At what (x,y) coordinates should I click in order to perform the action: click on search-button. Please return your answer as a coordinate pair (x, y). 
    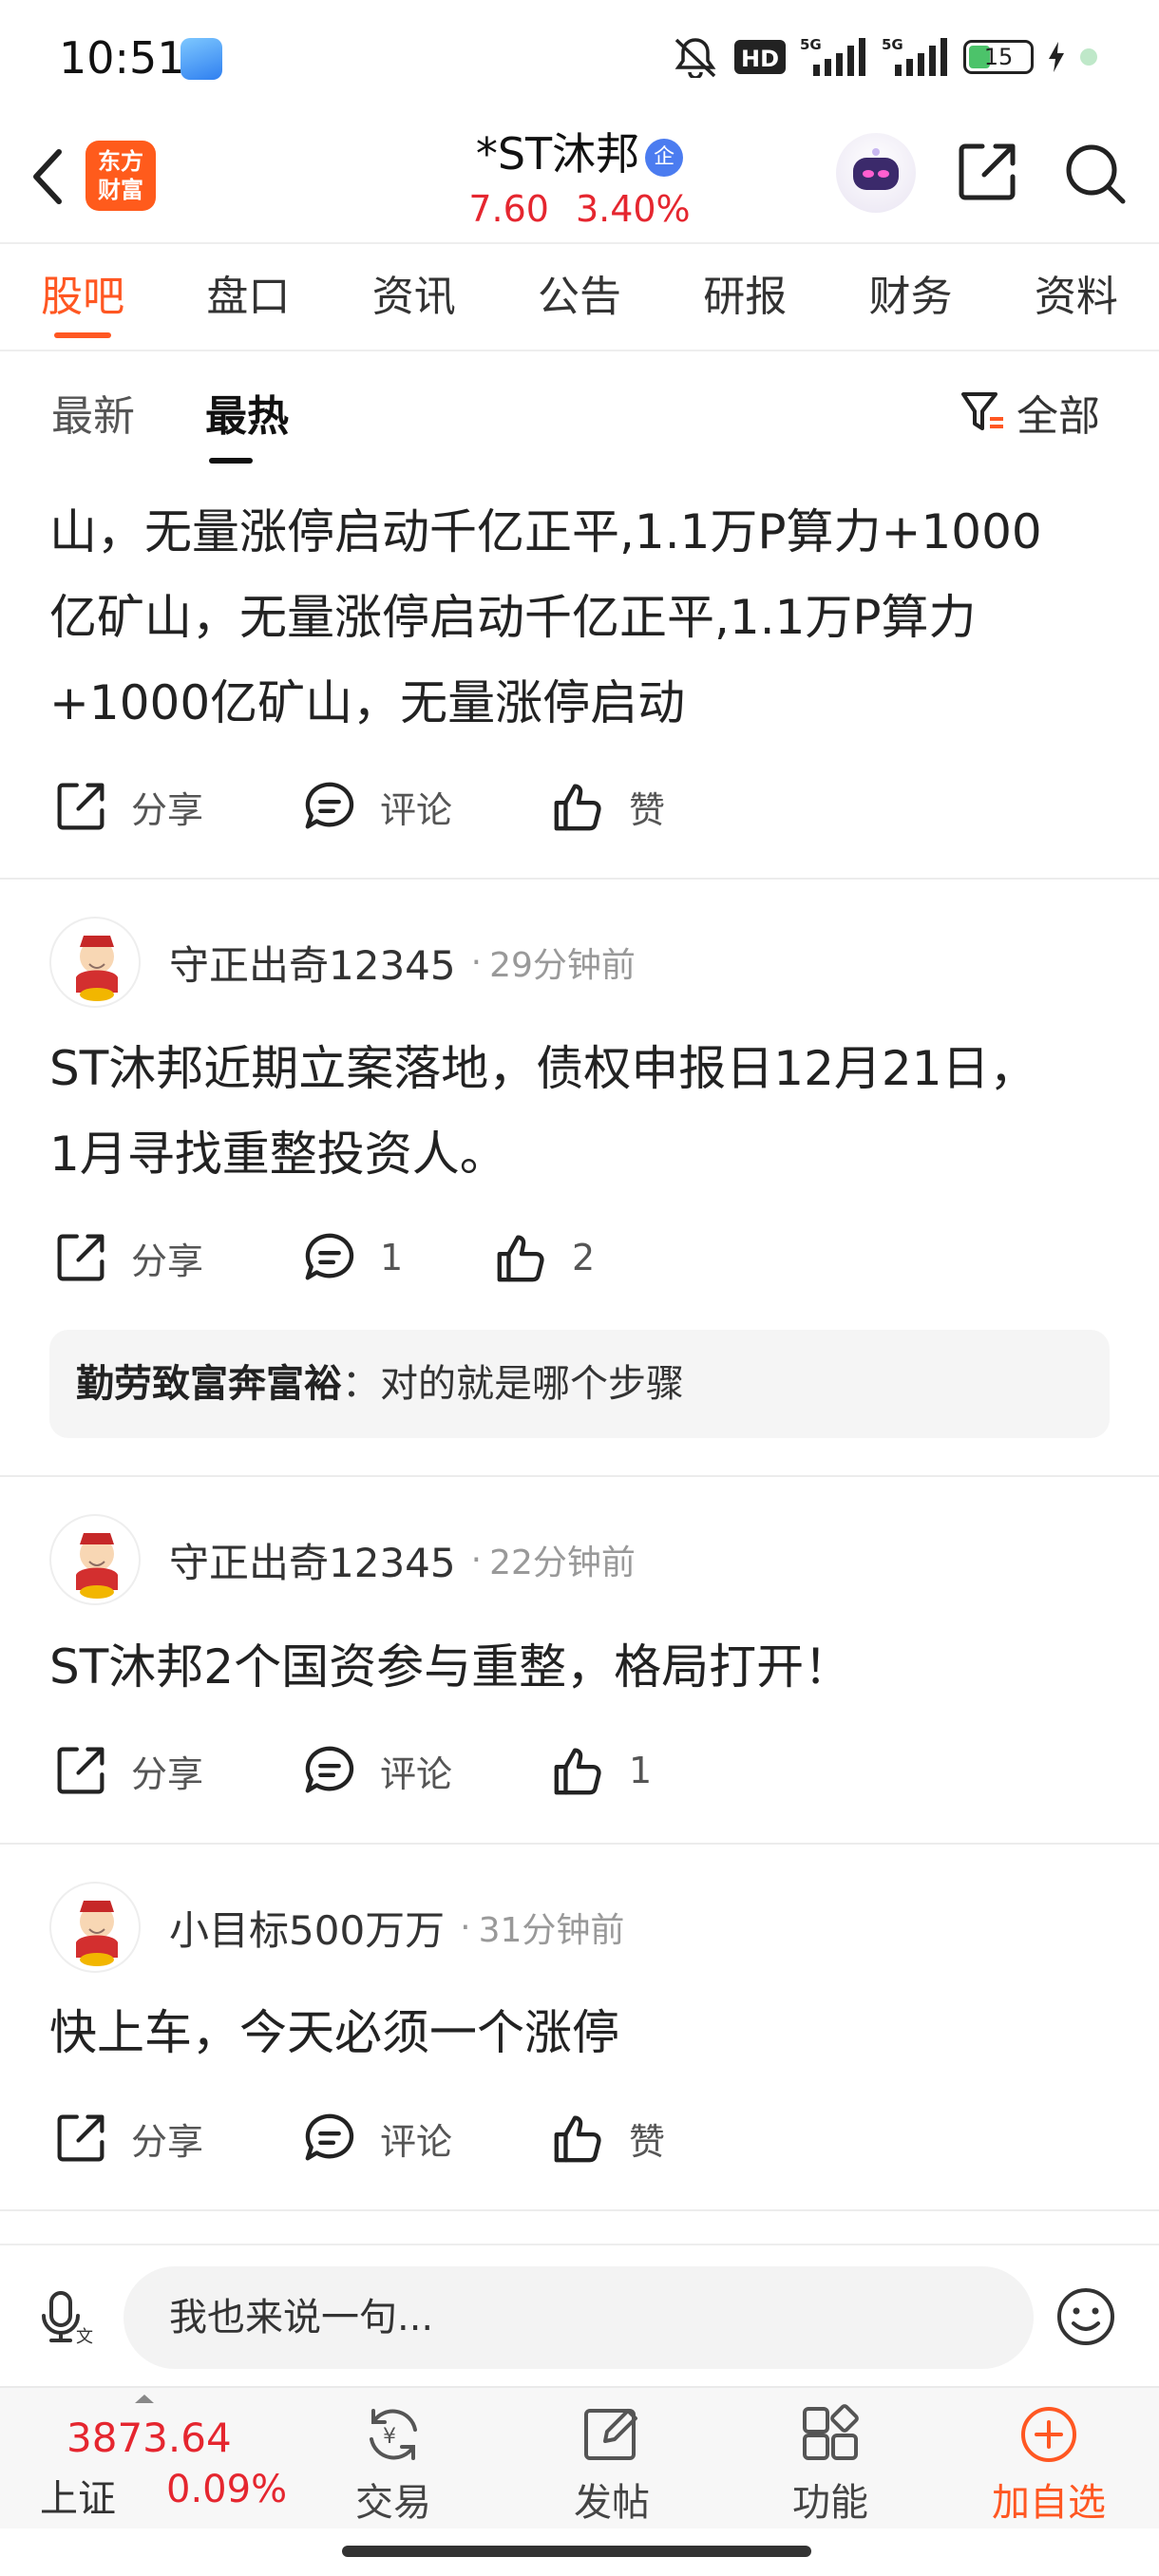
    Looking at the image, I should click on (1095, 174).